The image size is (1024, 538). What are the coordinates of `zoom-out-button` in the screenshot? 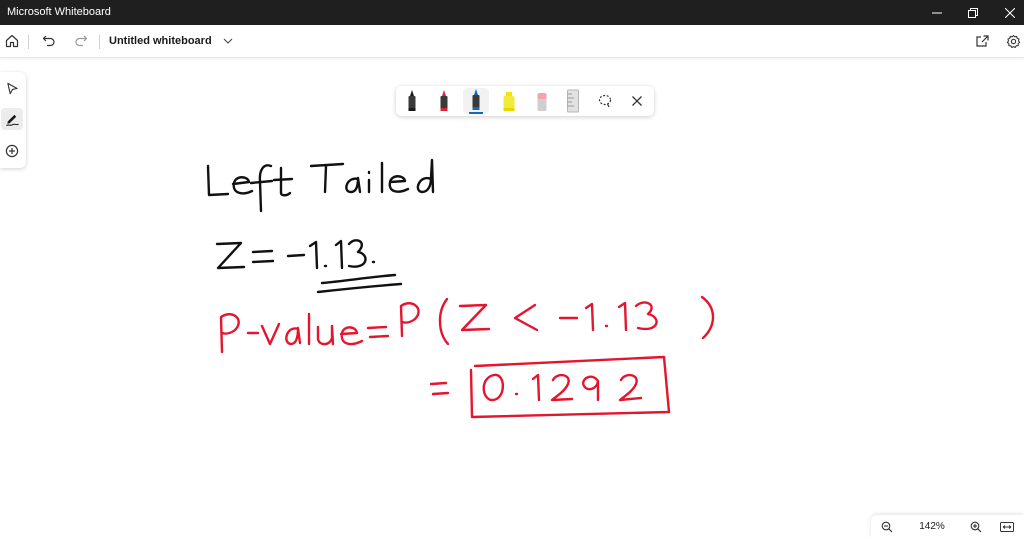 It's located at (887, 527).